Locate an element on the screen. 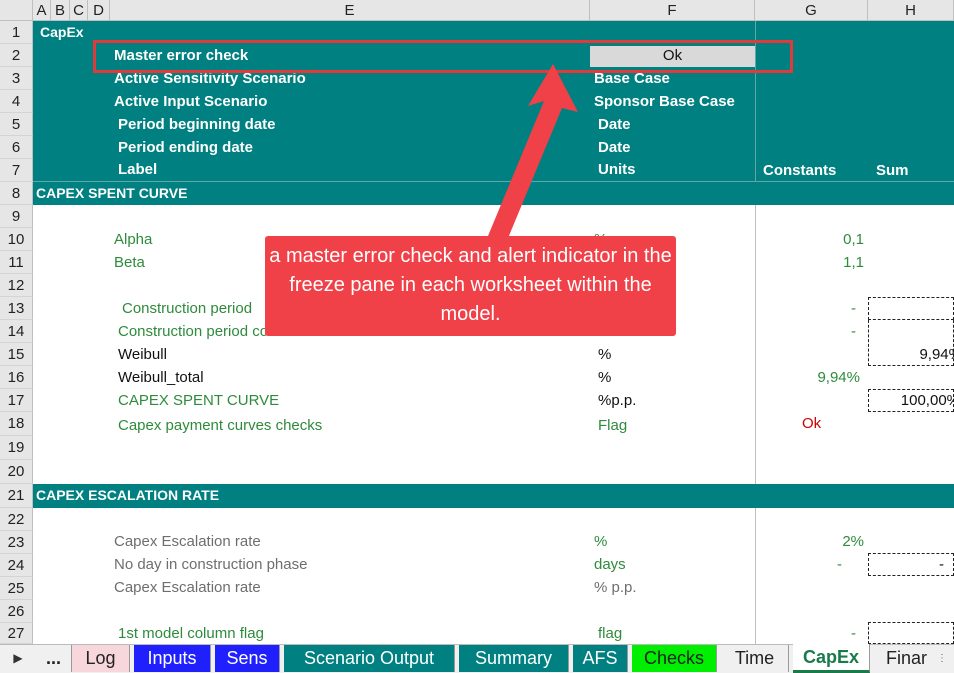 The image size is (954, 673). beta-label: Beta is located at coordinates (129, 262).